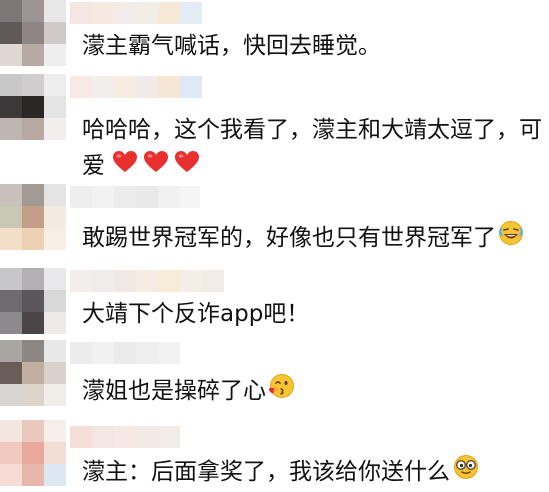  I want to click on comment-text: 哈哈哈，这个我看了，濛主和大靖太逗了，可 爱, so click(312, 148).